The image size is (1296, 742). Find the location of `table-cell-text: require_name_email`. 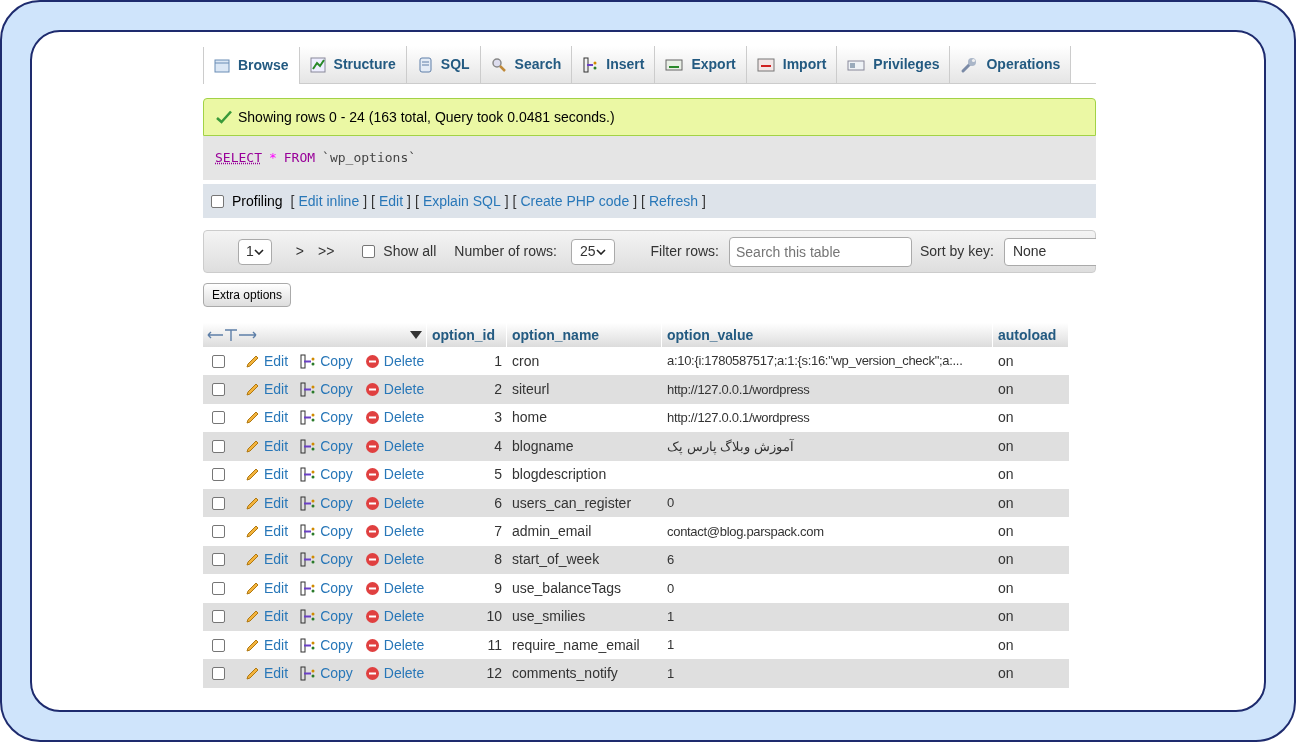

table-cell-text: require_name_email is located at coordinates (576, 645).